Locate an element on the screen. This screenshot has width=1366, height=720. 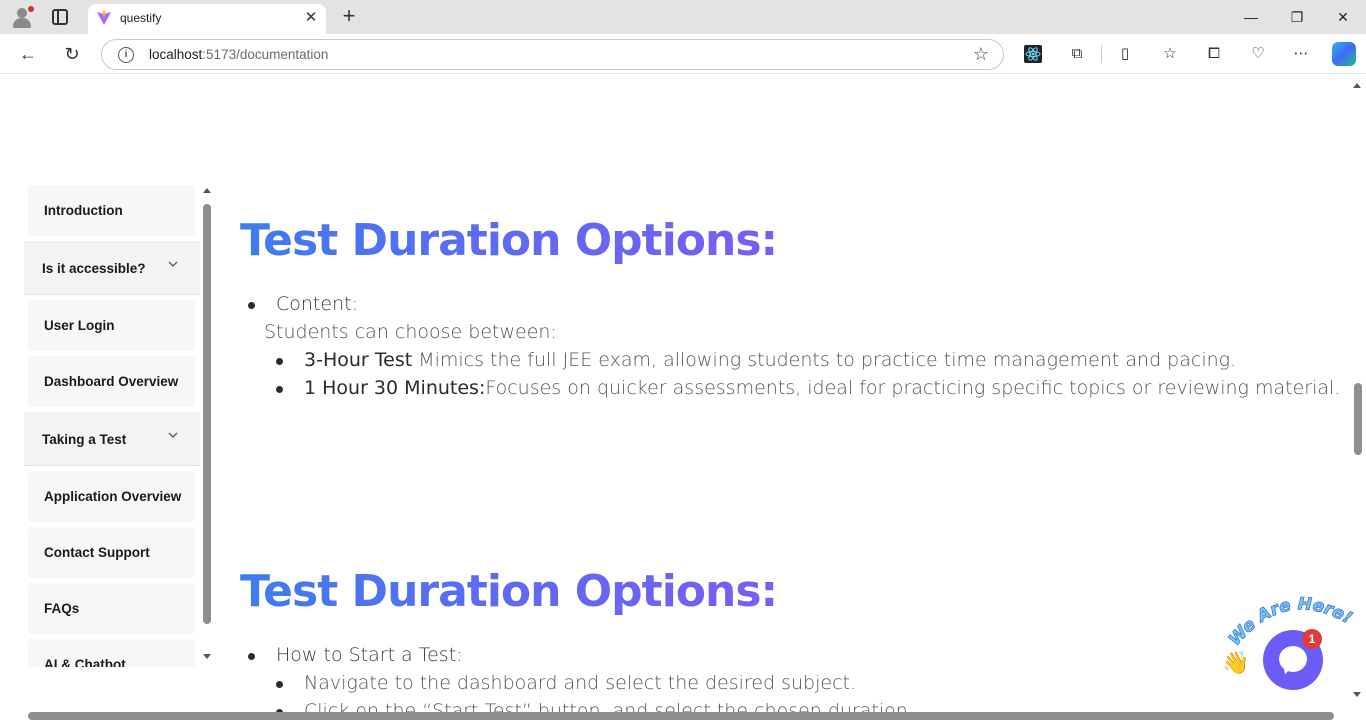
sidebar-item-application-overview: Application Overview is located at coordinates (111, 496).